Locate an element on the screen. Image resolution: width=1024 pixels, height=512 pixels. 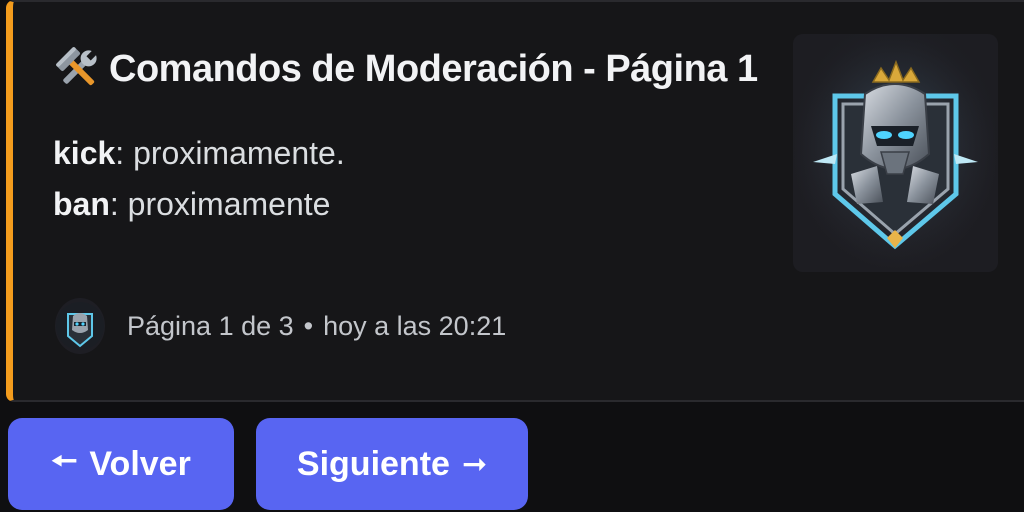
embed-footer: Página 1 de 3 • hoy a las 20:21 is located at coordinates (280, 326).